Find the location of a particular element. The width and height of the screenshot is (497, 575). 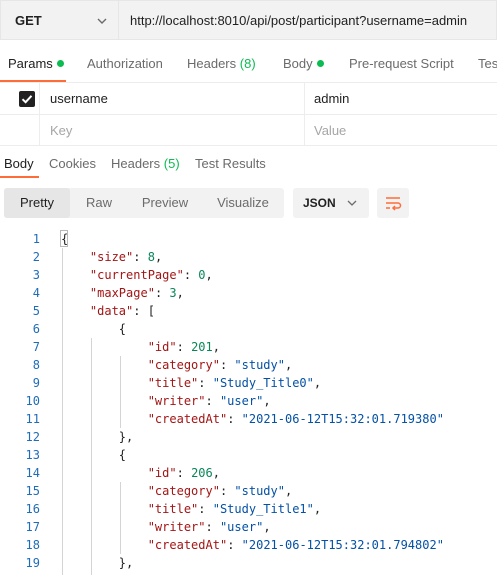

param-value-field: admin is located at coordinates (401, 98).